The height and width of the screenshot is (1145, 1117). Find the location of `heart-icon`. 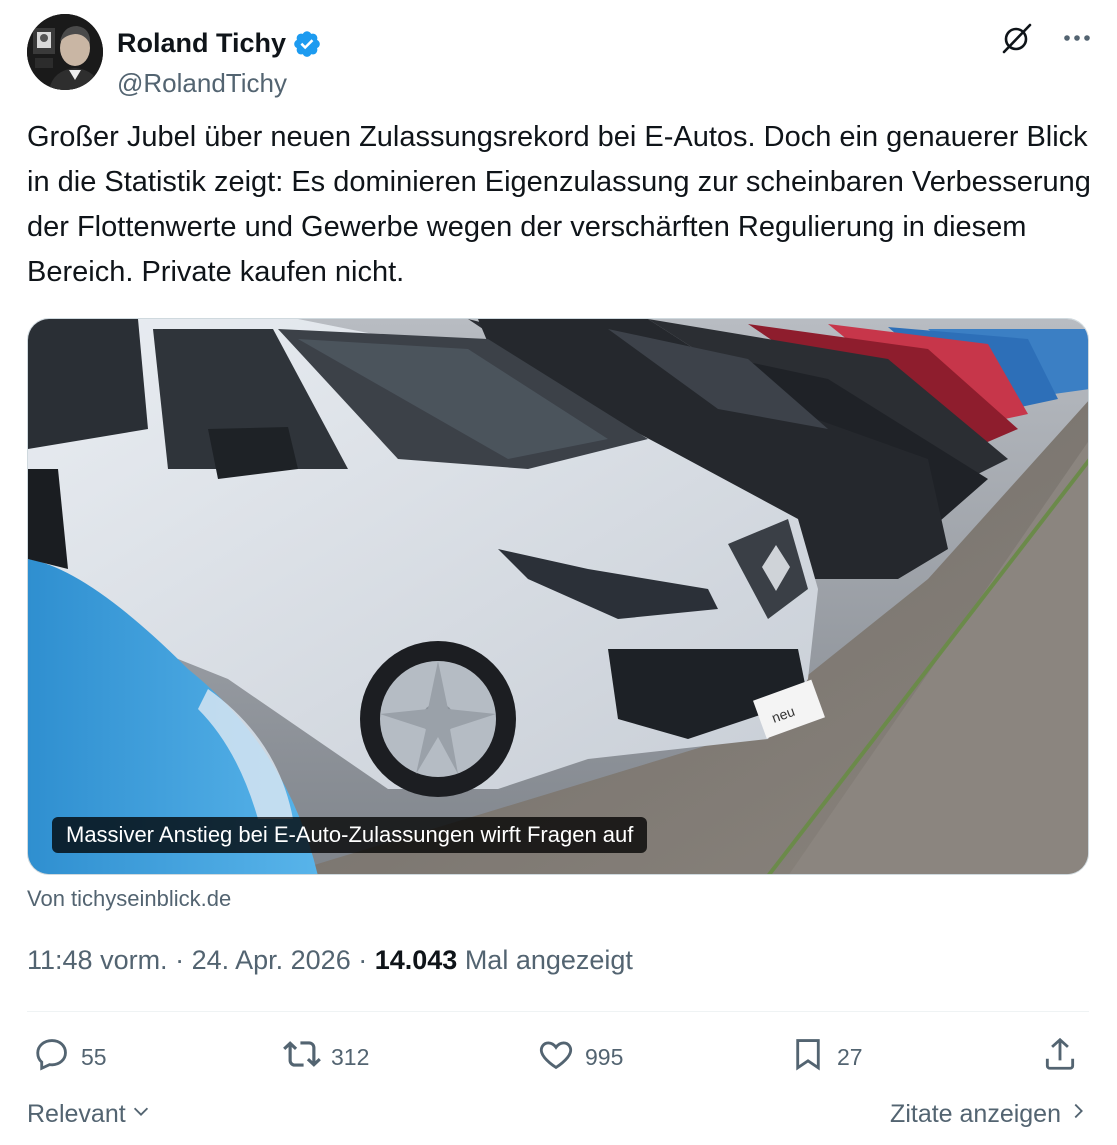

heart-icon is located at coordinates (556, 1057).